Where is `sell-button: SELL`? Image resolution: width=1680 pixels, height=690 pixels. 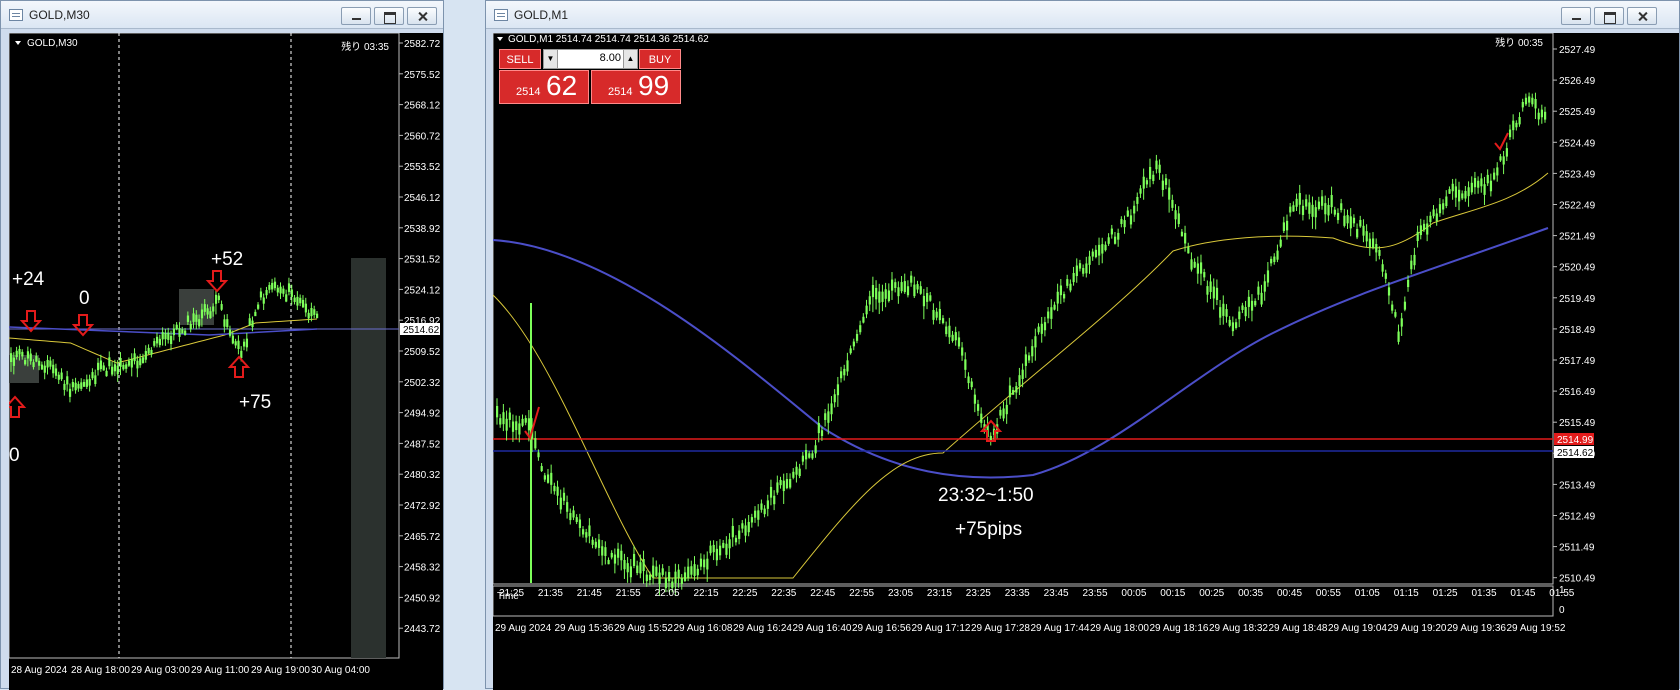
sell-button: SELL is located at coordinates (520, 59).